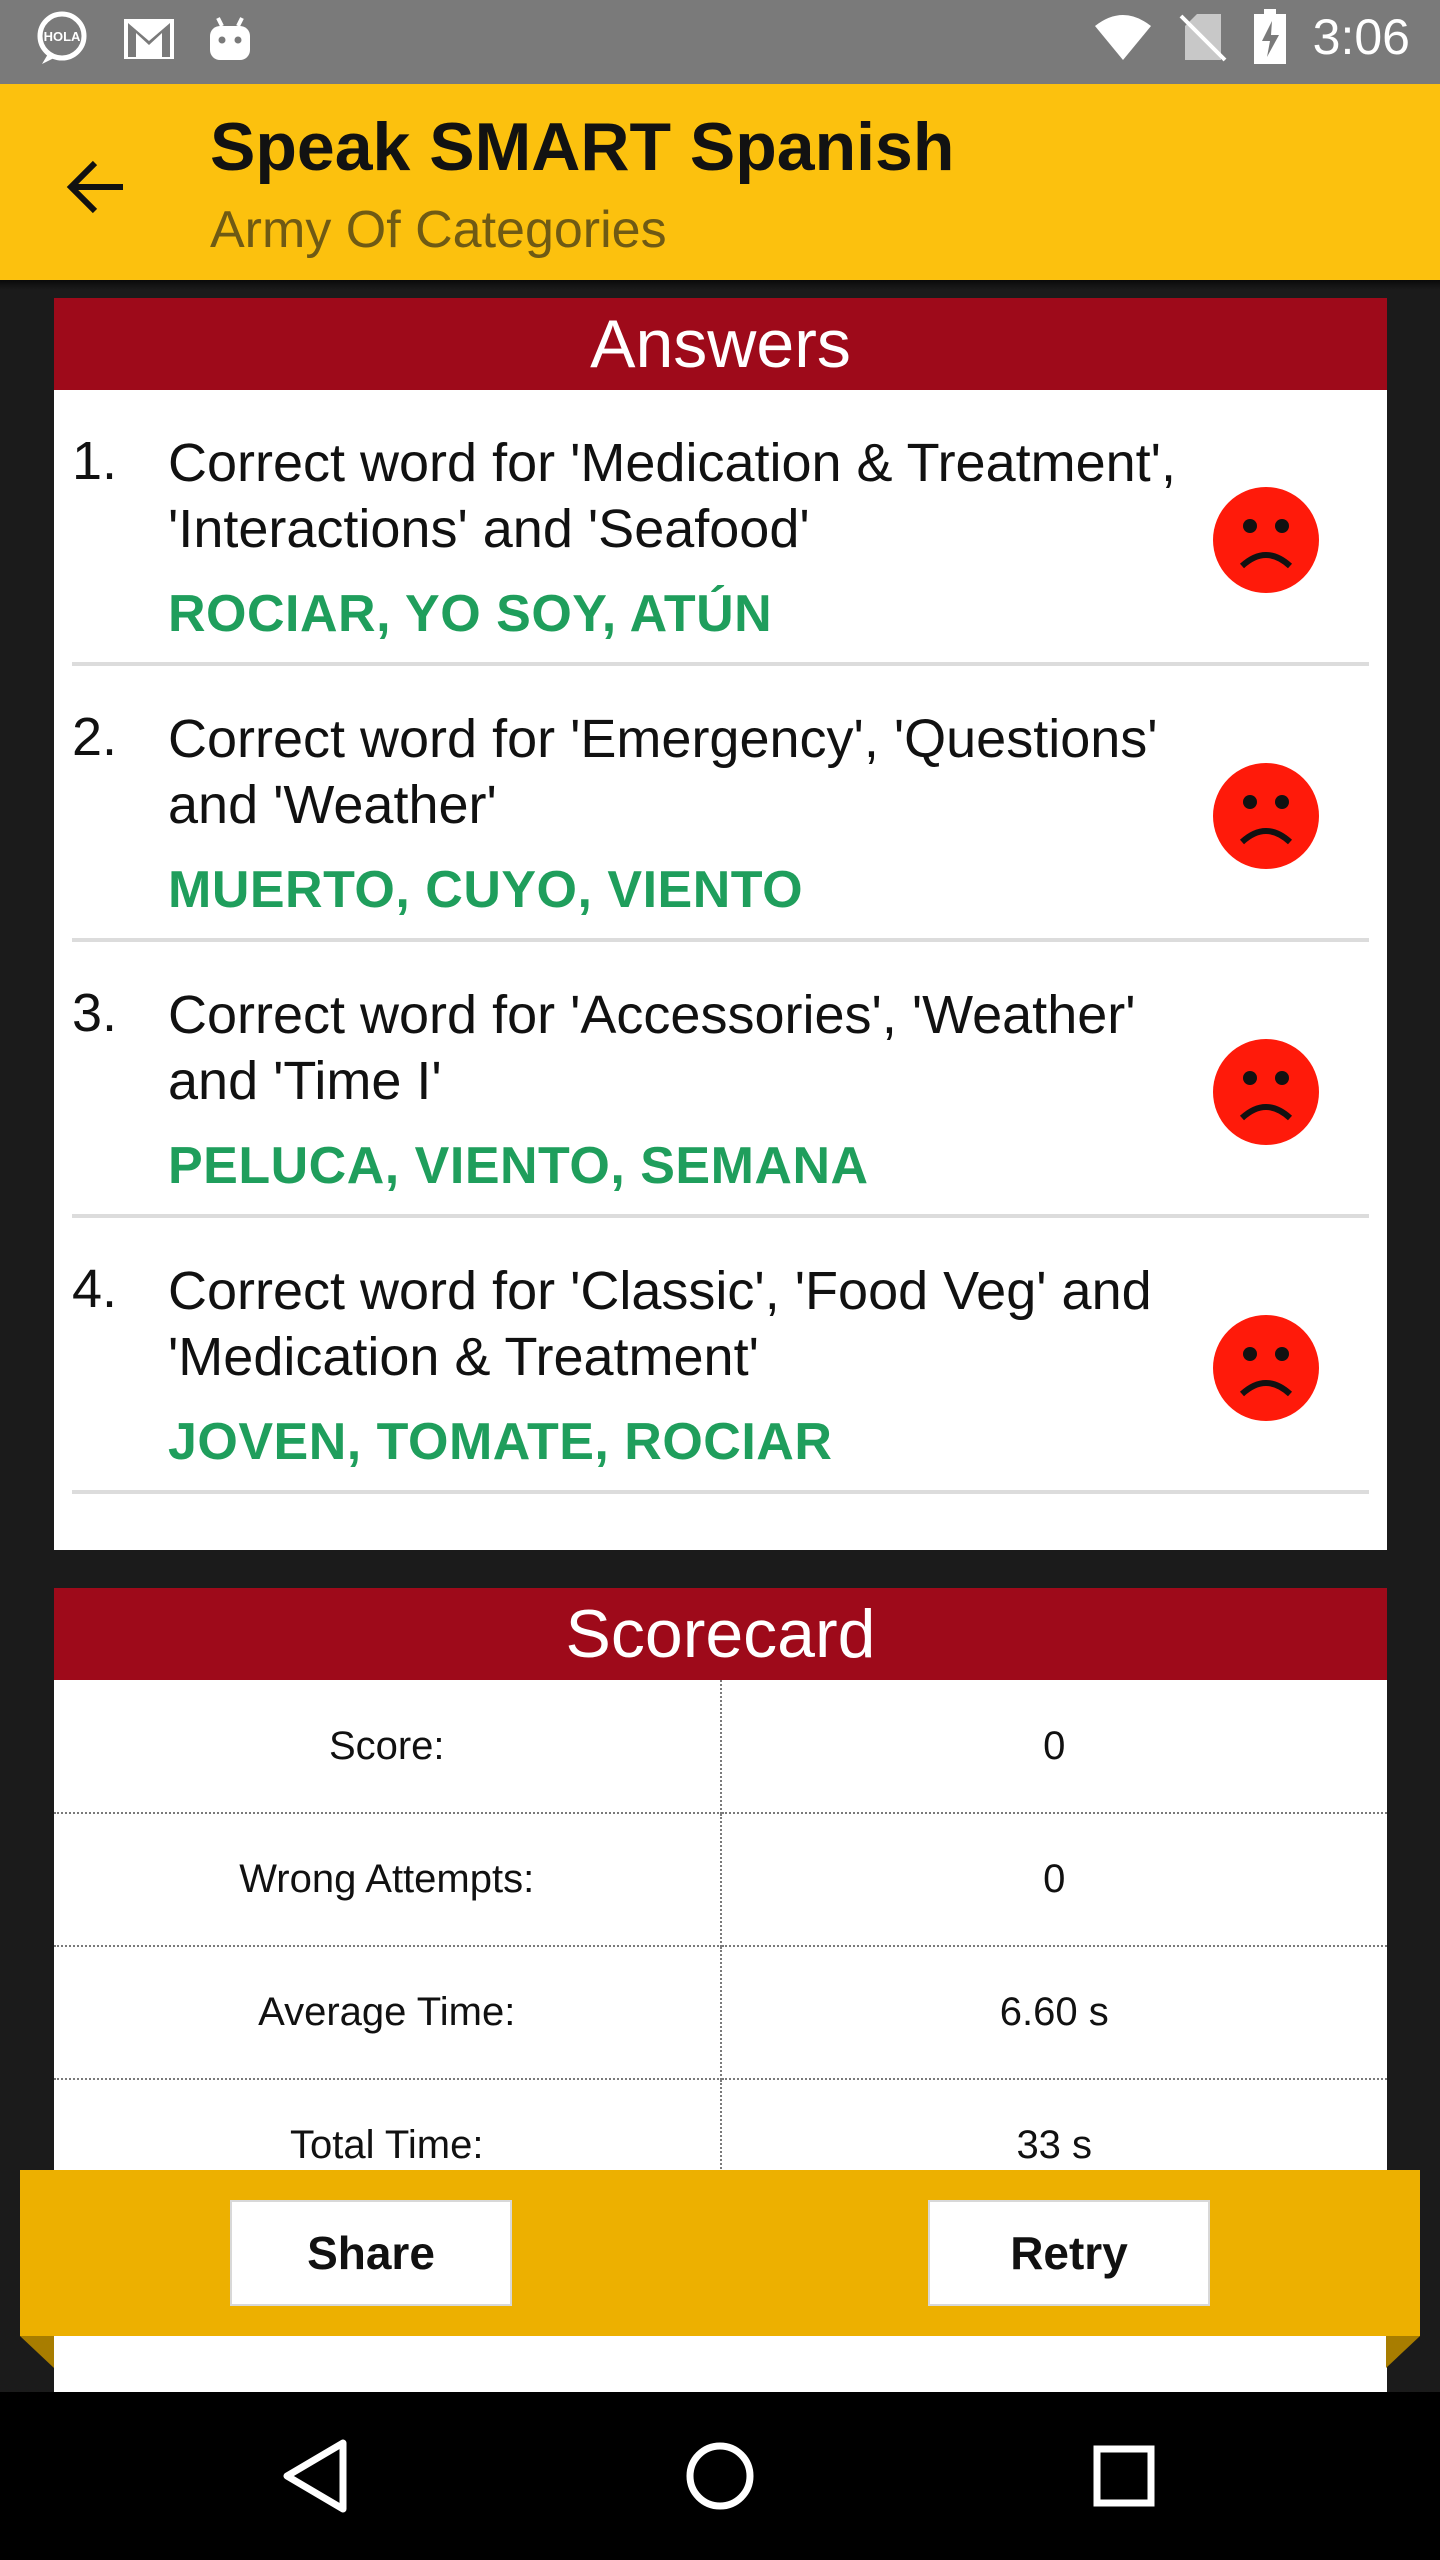  I want to click on system-nav-bar, so click(720, 2476).